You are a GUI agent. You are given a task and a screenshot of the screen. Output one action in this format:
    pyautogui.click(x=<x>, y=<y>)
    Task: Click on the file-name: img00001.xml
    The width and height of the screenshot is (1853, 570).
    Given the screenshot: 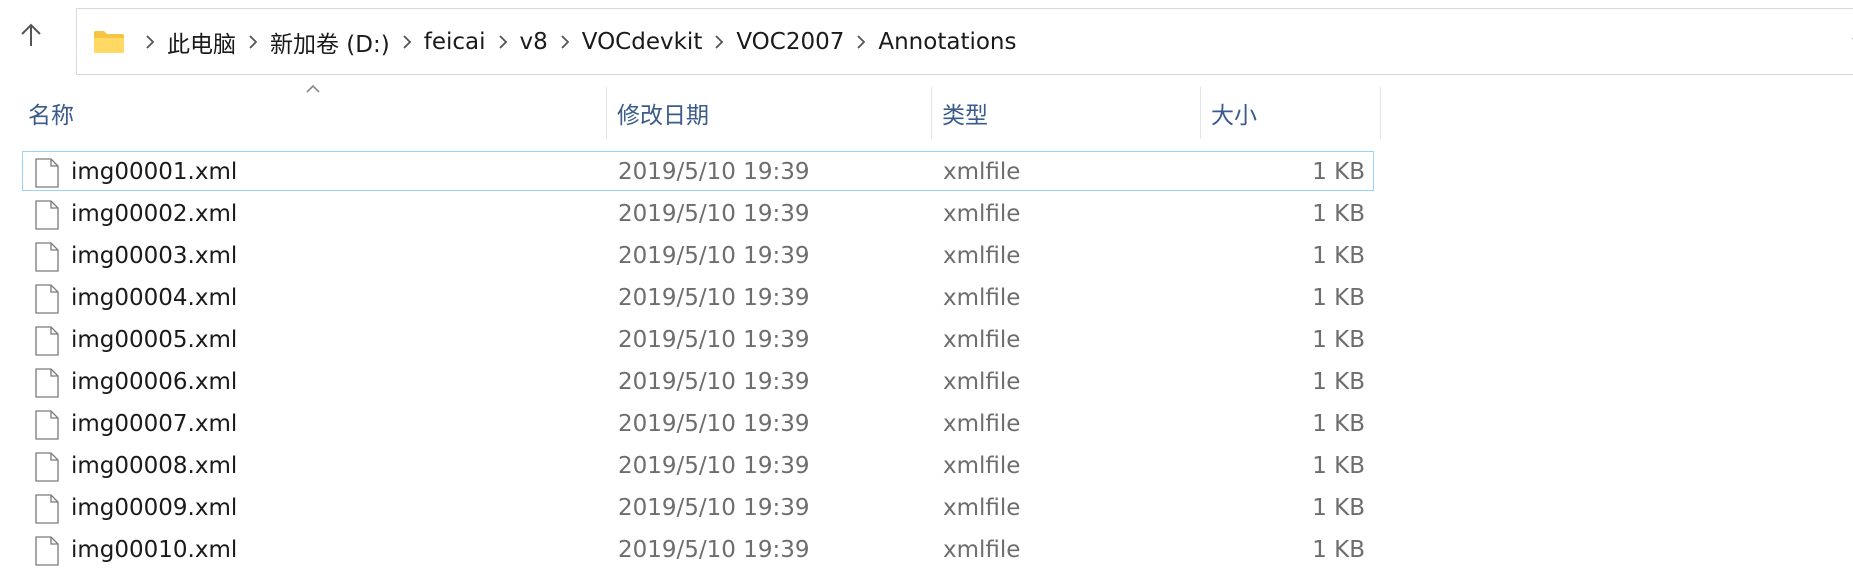 What is the action you would take?
    pyautogui.click(x=154, y=172)
    